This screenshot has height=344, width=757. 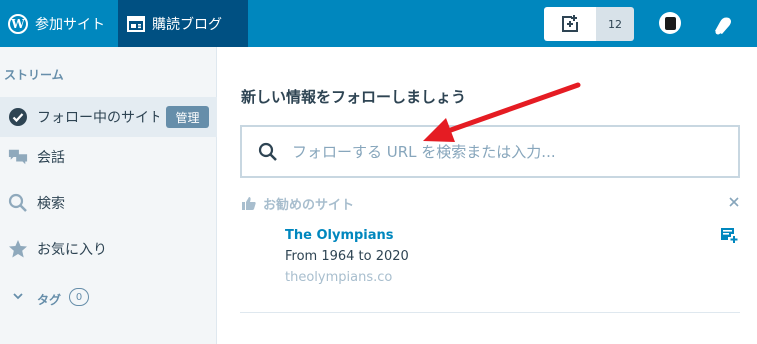 I want to click on reader-button: 購読ブログ, so click(x=183, y=23).